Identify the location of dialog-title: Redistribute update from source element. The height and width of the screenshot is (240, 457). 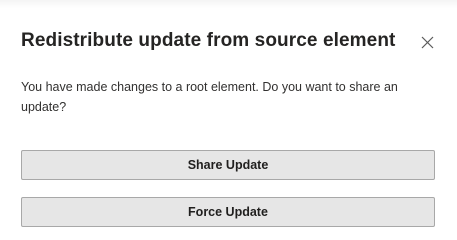
(208, 40).